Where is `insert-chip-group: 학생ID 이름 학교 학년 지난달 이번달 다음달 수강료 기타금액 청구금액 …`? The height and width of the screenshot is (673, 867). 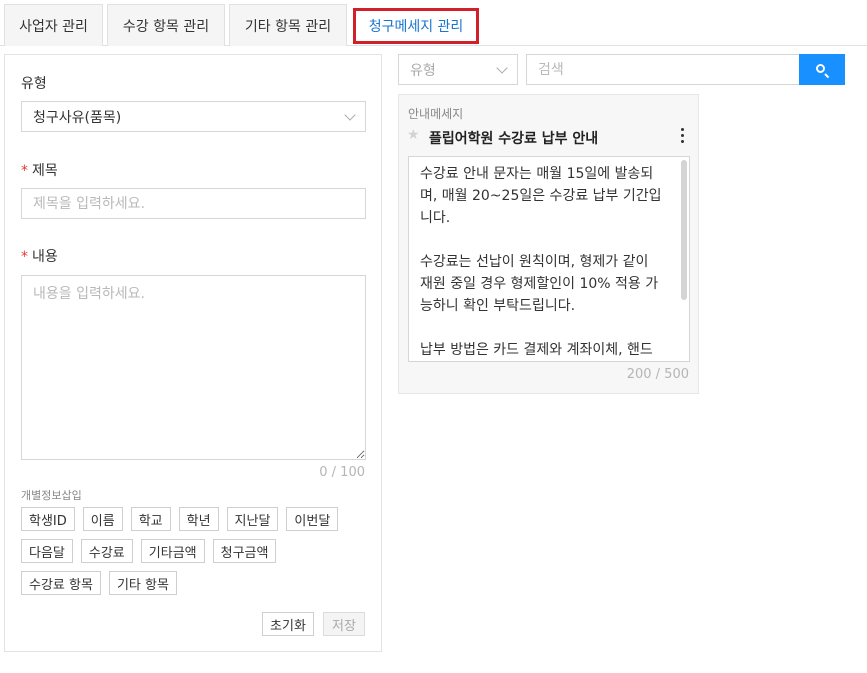 insert-chip-group: 학생ID 이름 학교 학년 지난달 이번달 다음달 수강료 기타금액 청구금액 … is located at coordinates (193, 555).